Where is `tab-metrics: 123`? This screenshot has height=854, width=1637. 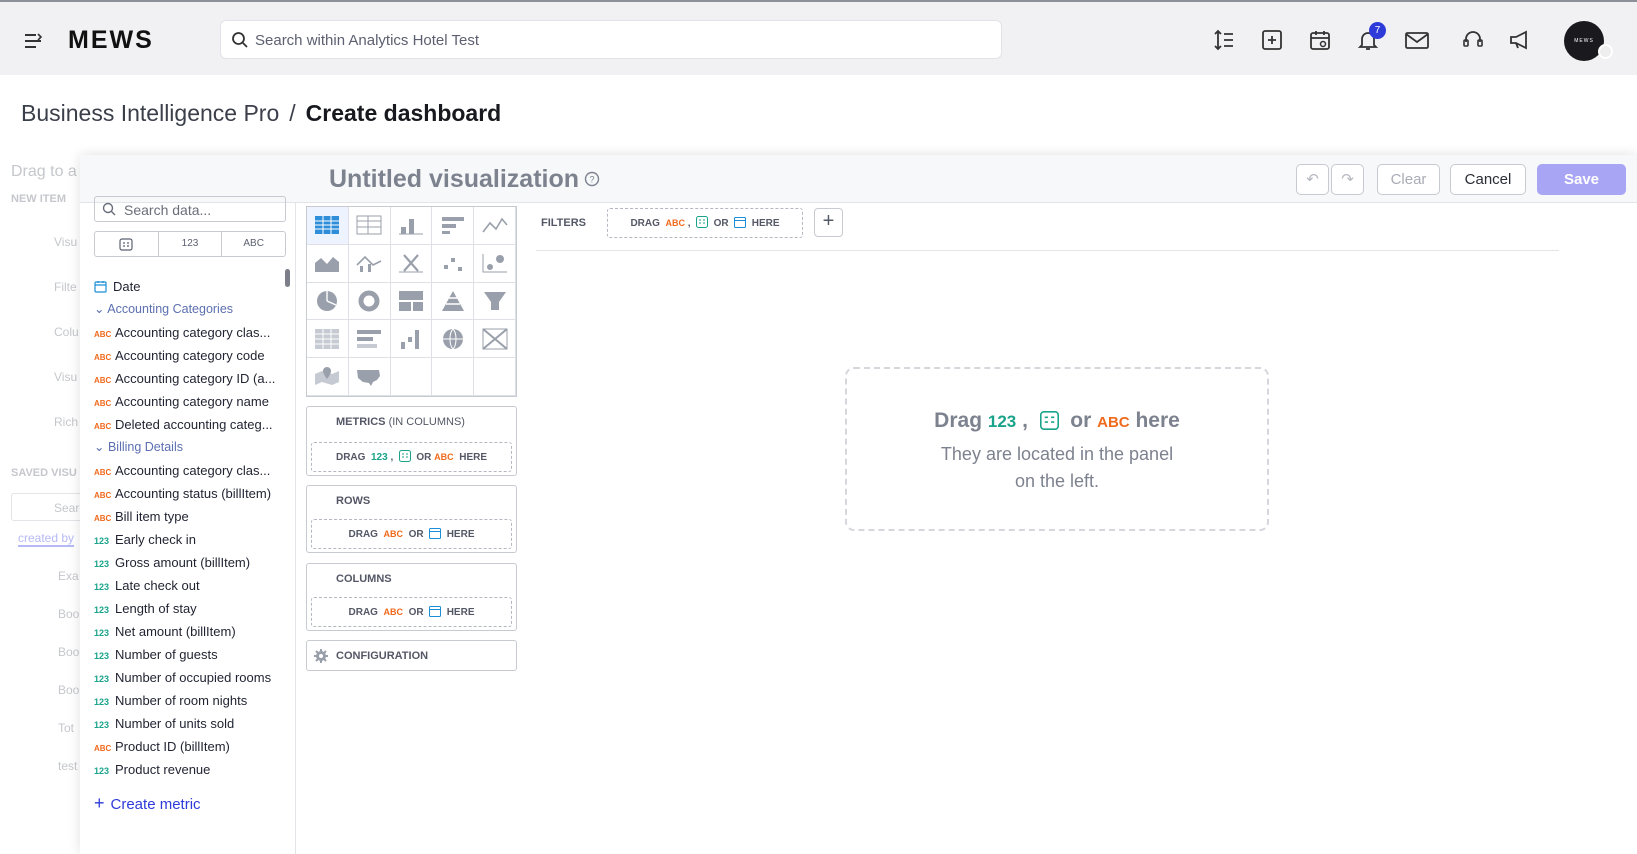 tab-metrics: 123 is located at coordinates (191, 244).